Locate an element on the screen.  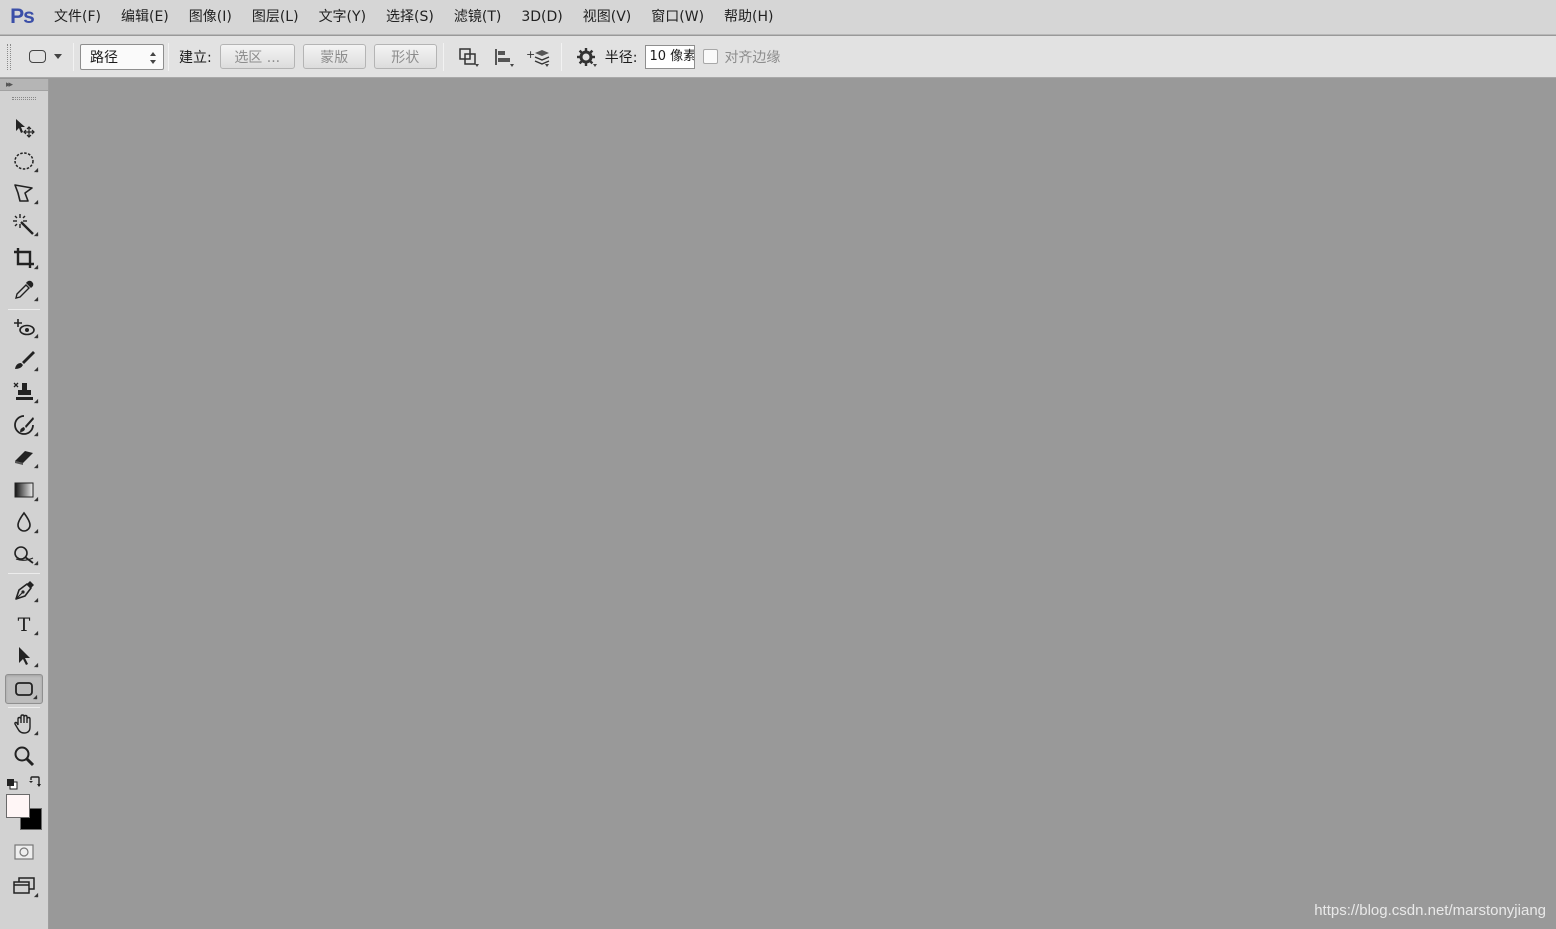
menu-type: 文字(Y) is located at coordinates (342, 17).